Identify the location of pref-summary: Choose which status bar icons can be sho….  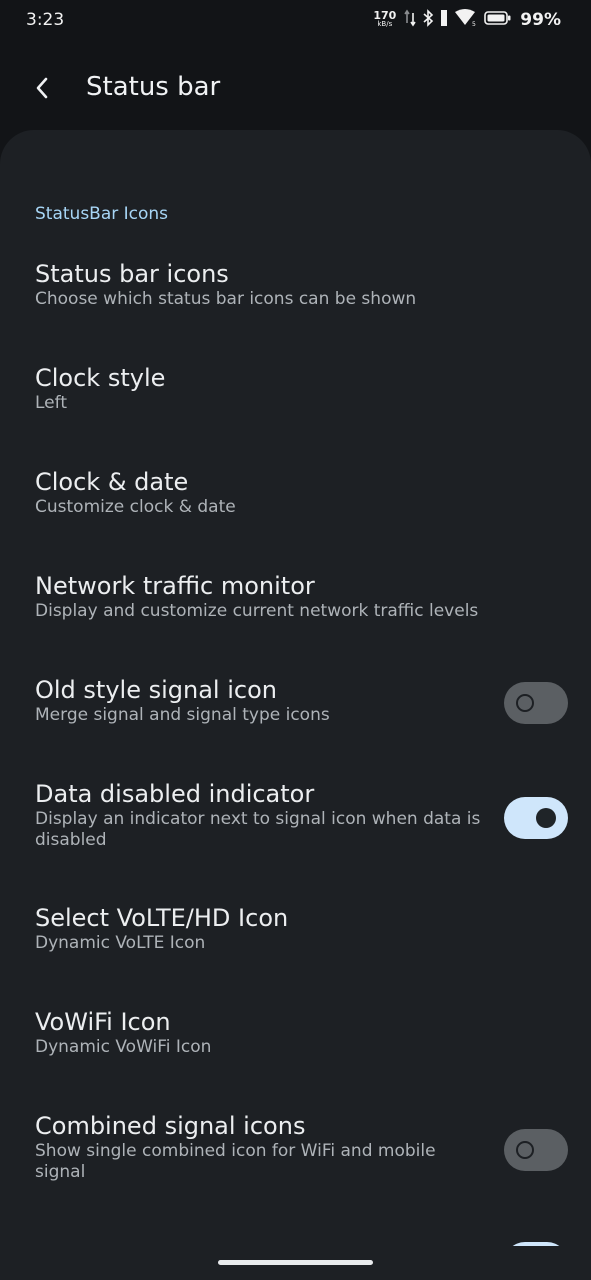
(226, 299).